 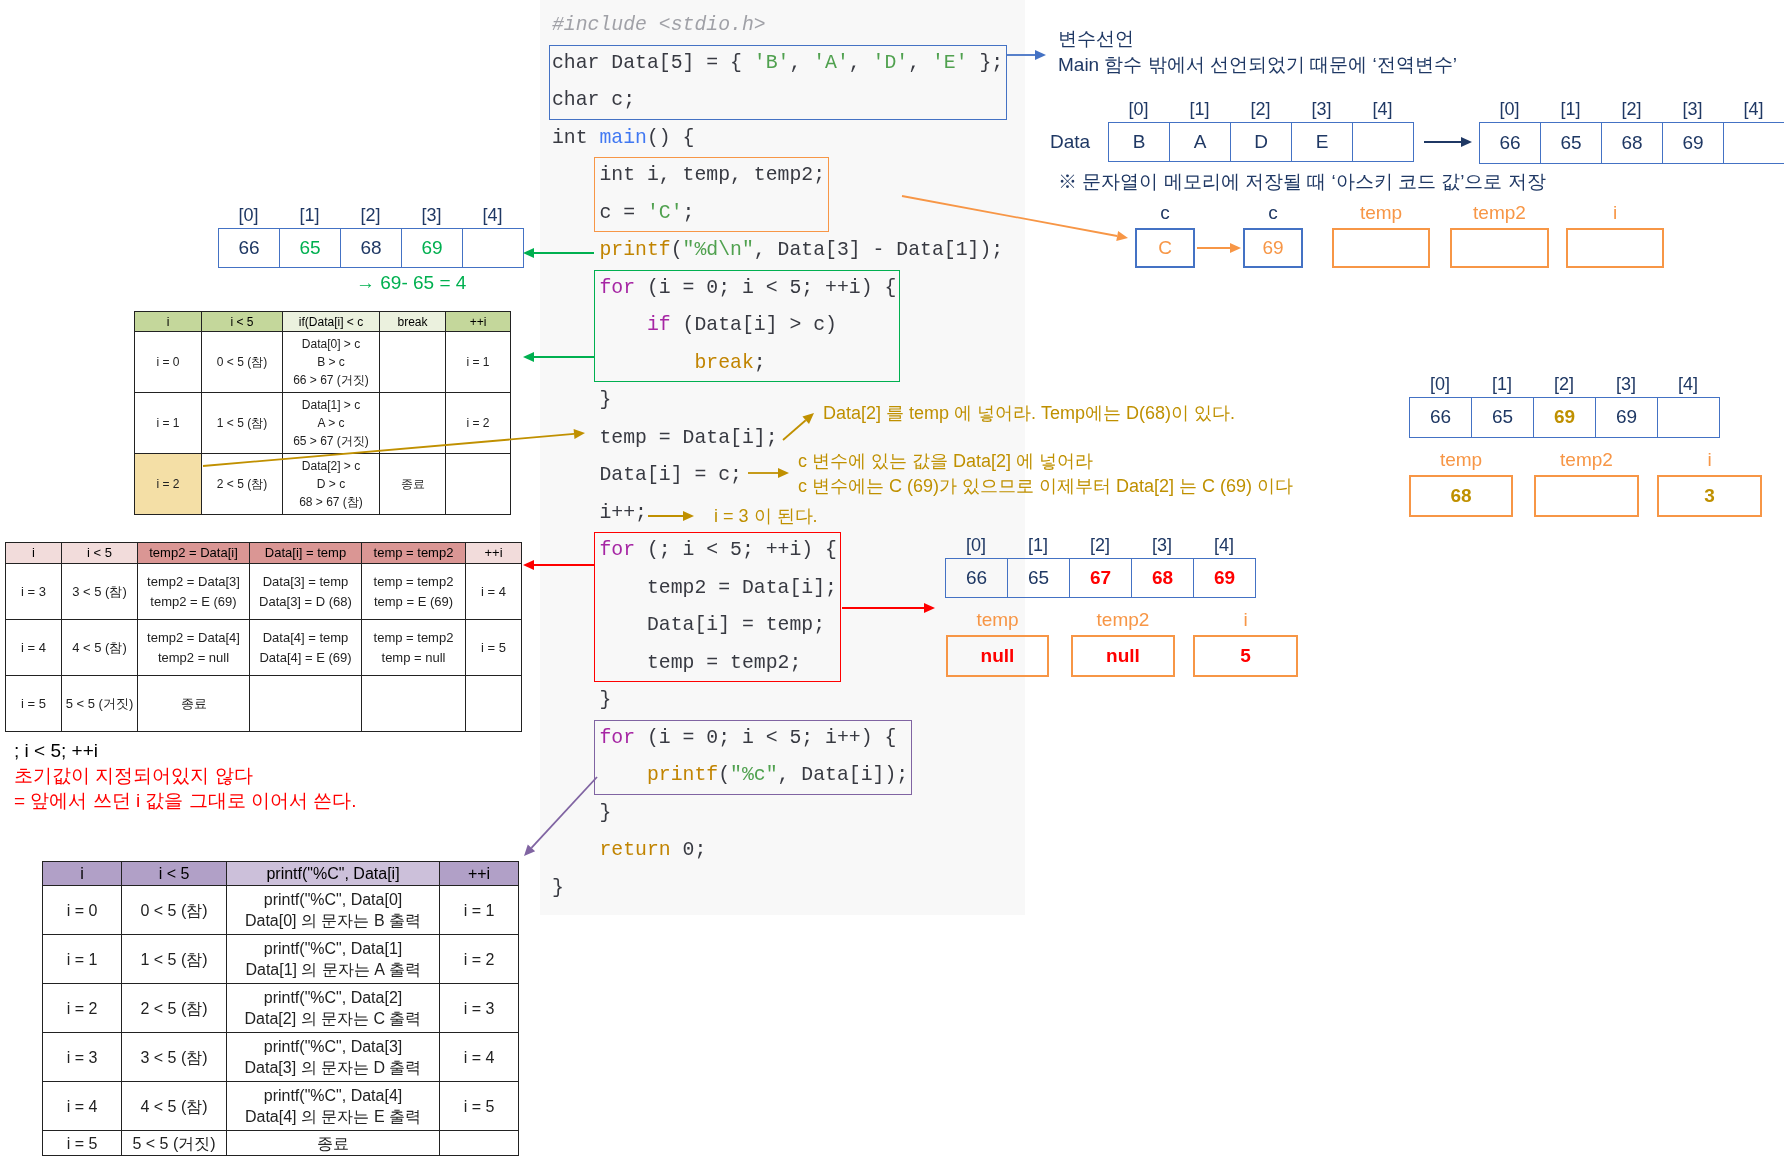 I want to click on code-line: return 0;, so click(x=653, y=850).